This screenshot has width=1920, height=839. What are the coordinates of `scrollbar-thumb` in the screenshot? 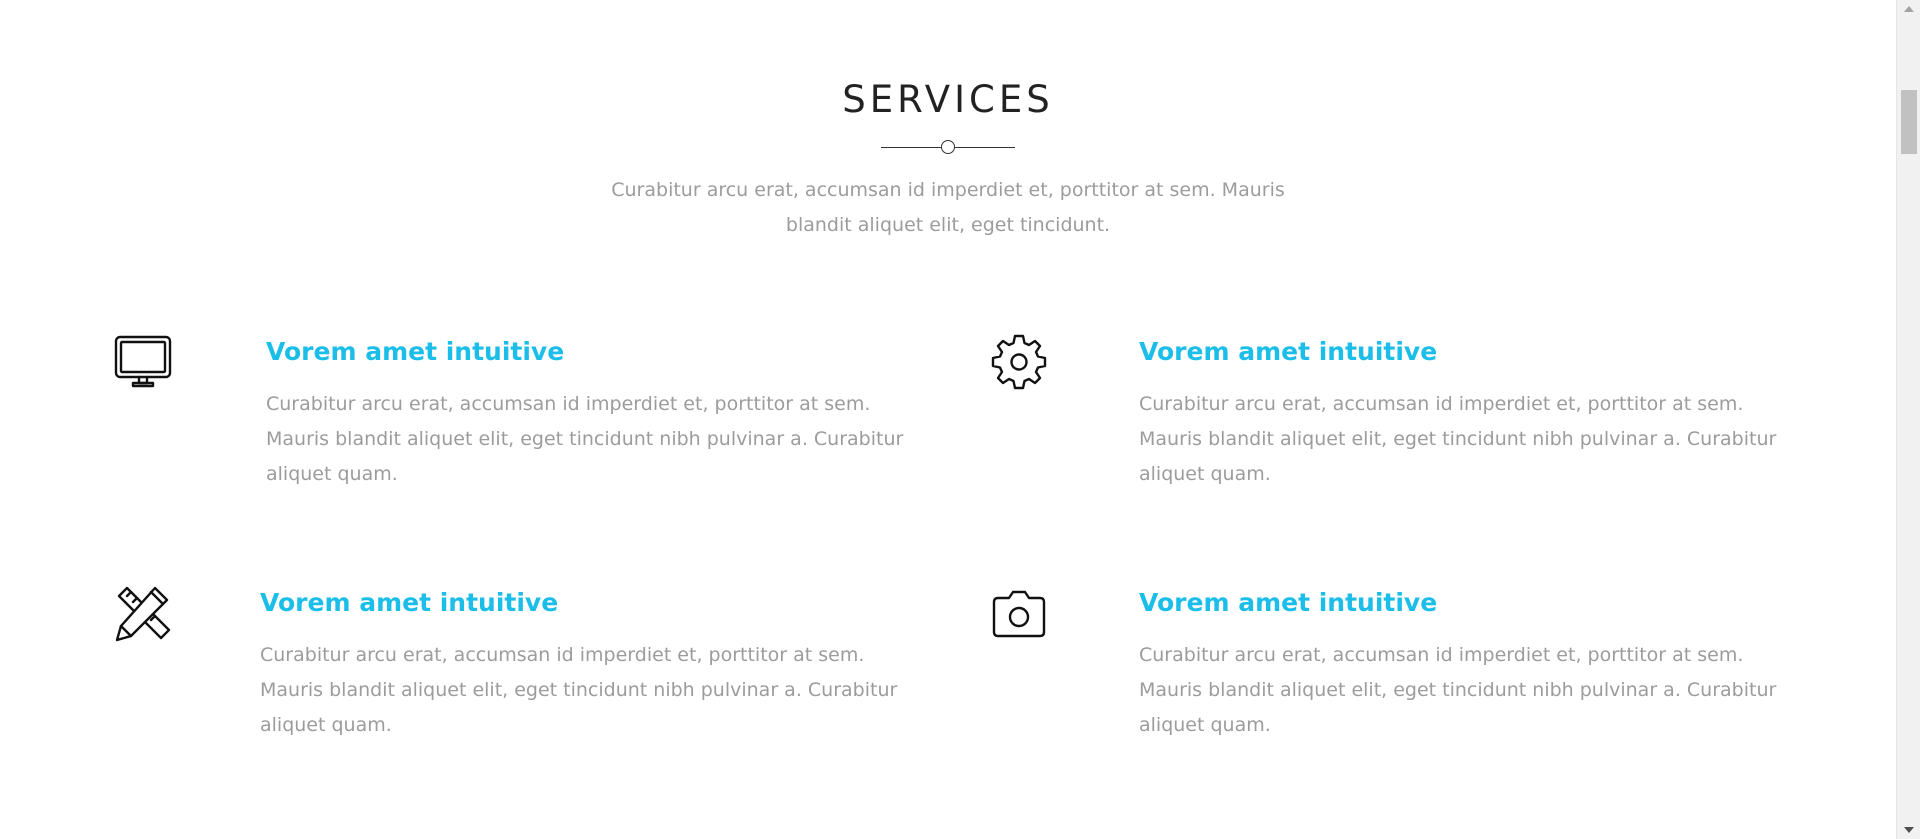 It's located at (1909, 122).